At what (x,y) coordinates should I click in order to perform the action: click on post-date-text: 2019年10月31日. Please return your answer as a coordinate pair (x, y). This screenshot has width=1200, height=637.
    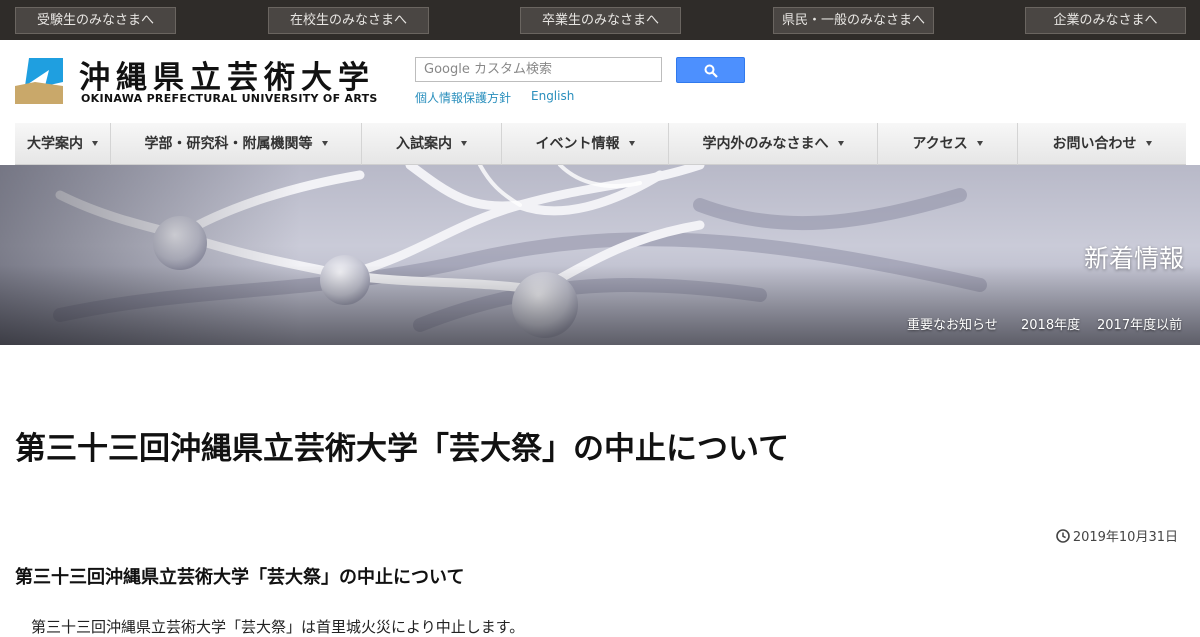
    Looking at the image, I should click on (1125, 537).